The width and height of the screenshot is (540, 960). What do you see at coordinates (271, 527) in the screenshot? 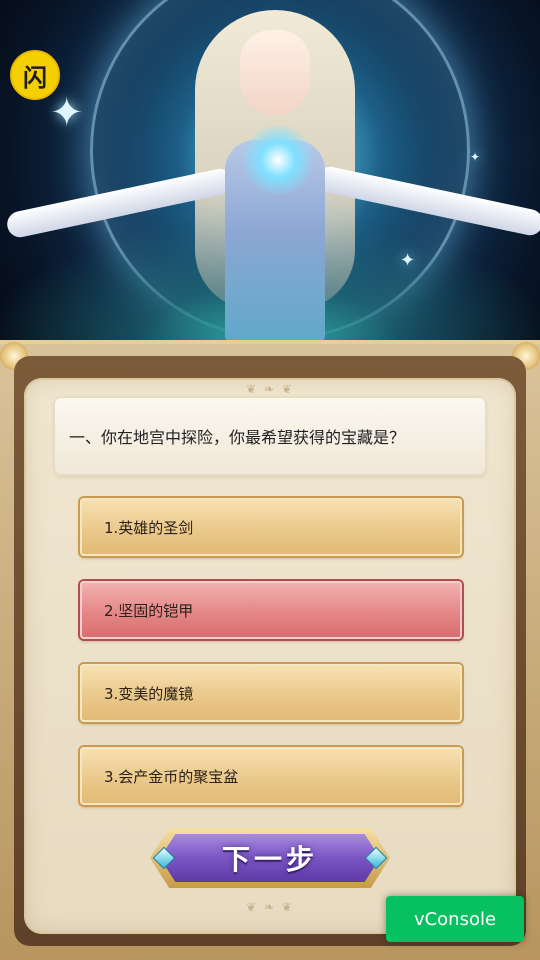
I see `option-1: 1.英雄的圣剑` at bounding box center [271, 527].